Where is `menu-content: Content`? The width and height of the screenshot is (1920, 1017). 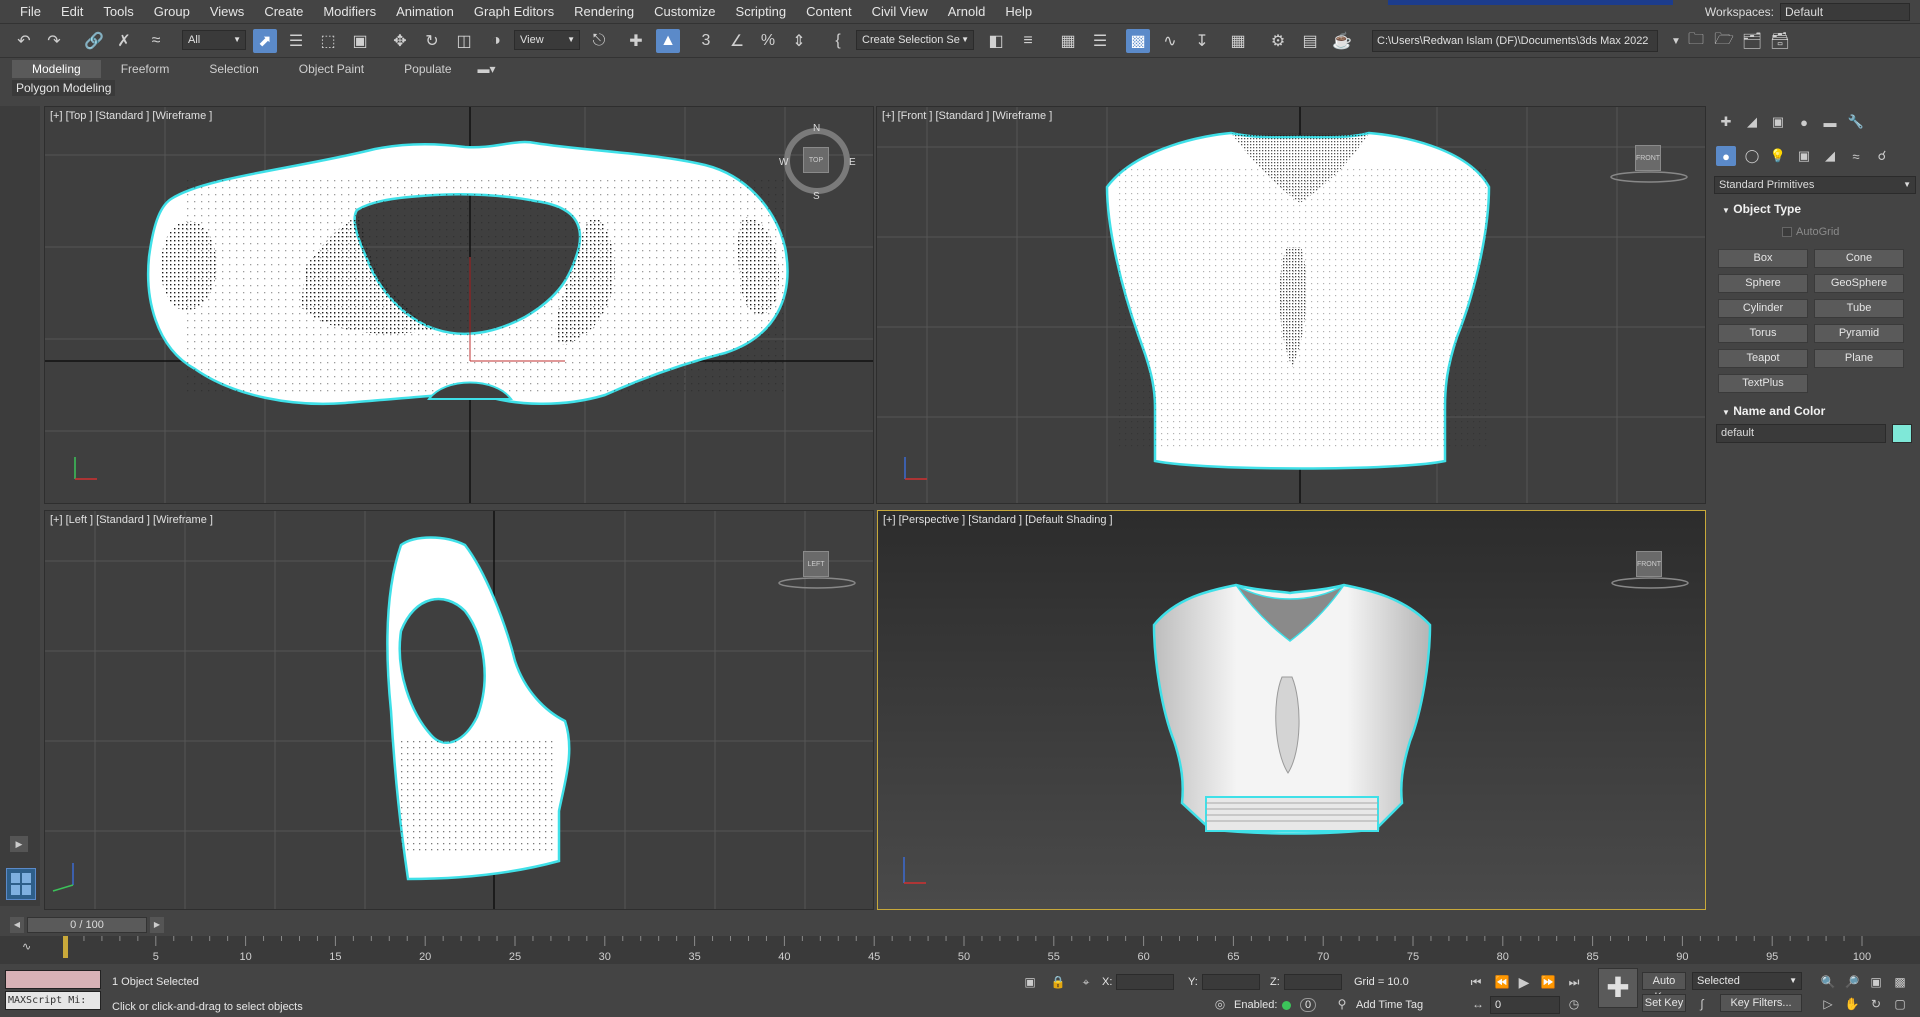
menu-content: Content is located at coordinates (829, 12).